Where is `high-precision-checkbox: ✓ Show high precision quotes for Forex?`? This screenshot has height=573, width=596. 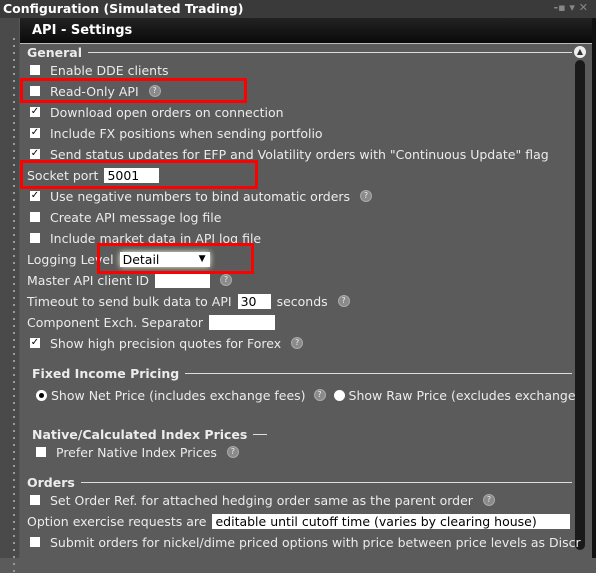 high-precision-checkbox: ✓ Show high precision quotes for Forex? is located at coordinates (167, 343).